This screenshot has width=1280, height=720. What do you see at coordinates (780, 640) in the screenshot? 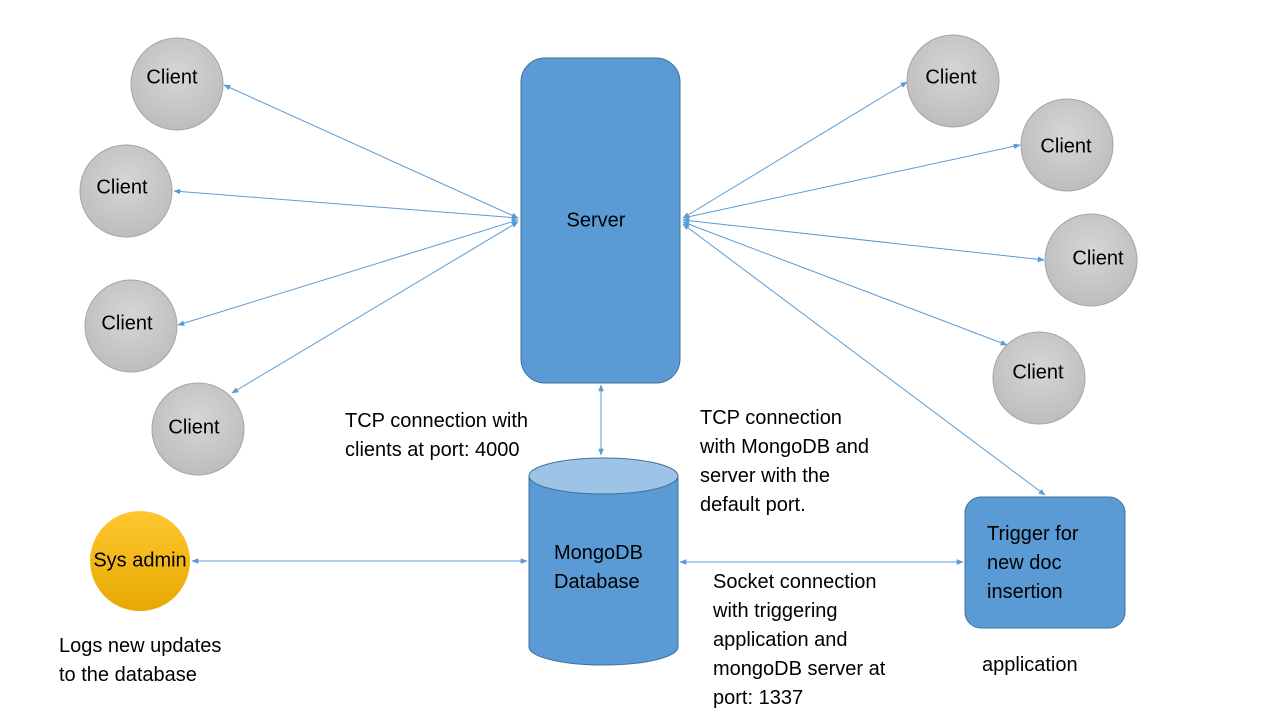
I see `note-line: application and` at bounding box center [780, 640].